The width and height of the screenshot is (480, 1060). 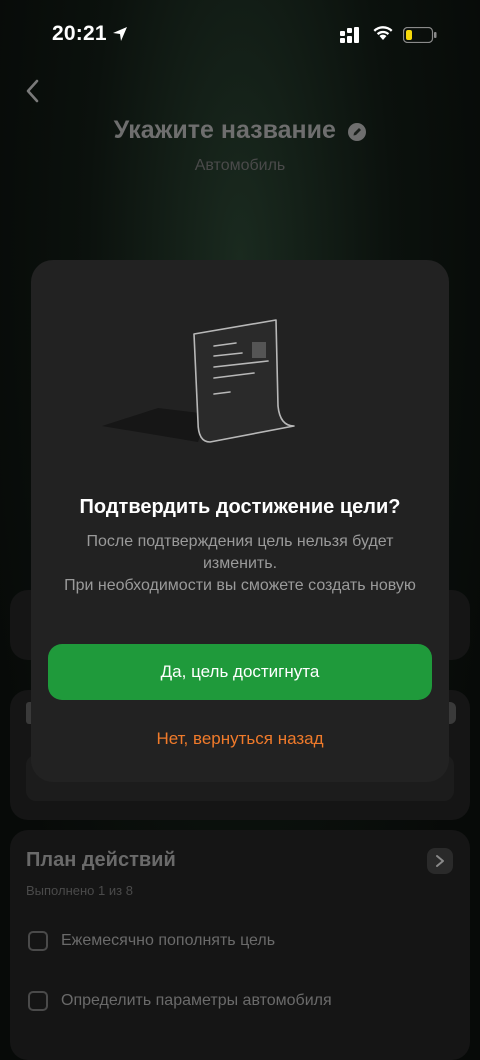 I want to click on action-plan-open-button, so click(x=440, y=861).